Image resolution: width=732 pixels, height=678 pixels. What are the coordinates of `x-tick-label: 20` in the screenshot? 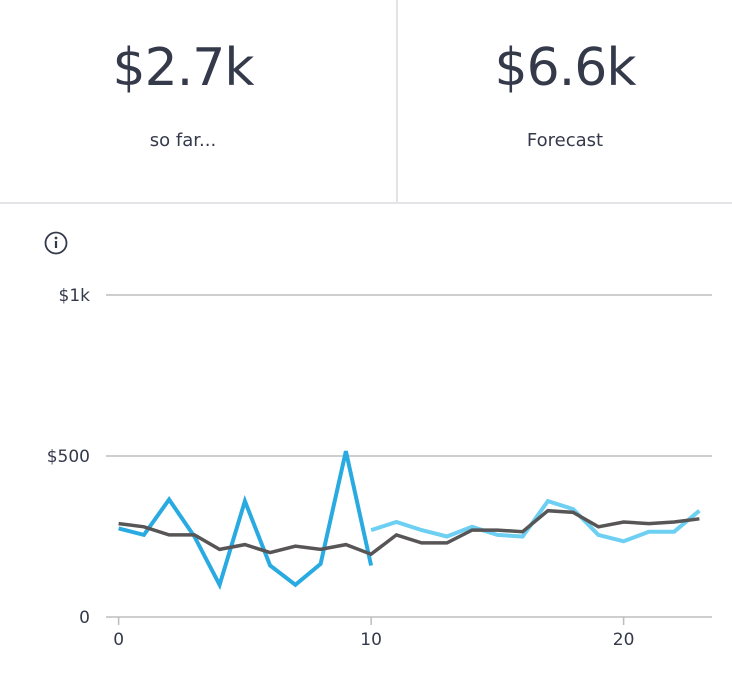 It's located at (624, 640).